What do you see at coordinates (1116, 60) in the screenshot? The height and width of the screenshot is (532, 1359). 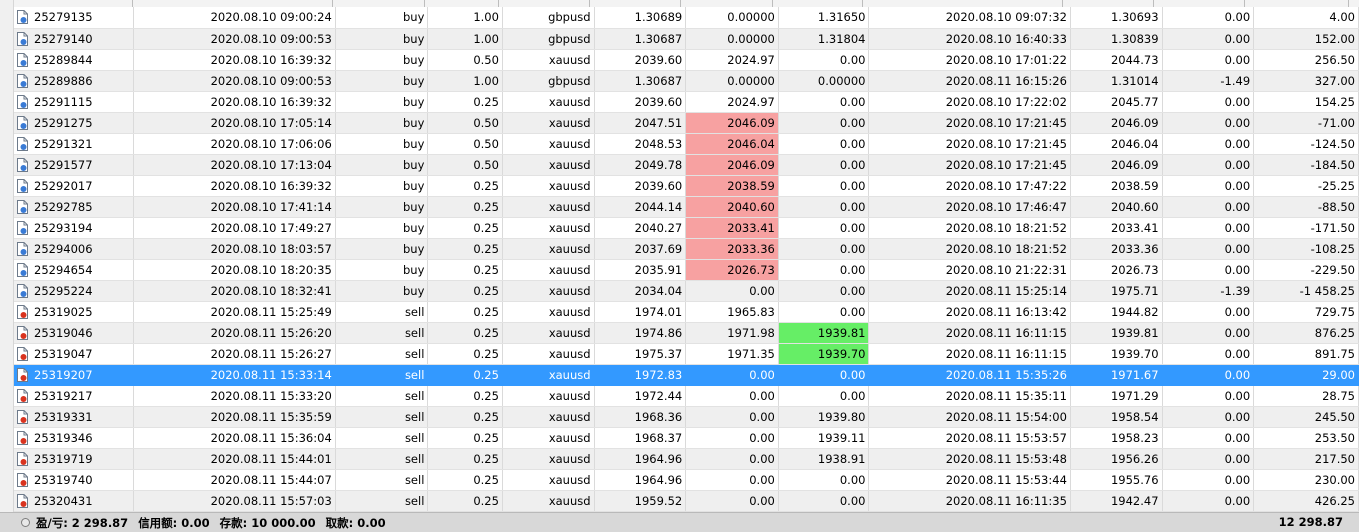 I see `close-price-cell: 2044.73` at bounding box center [1116, 60].